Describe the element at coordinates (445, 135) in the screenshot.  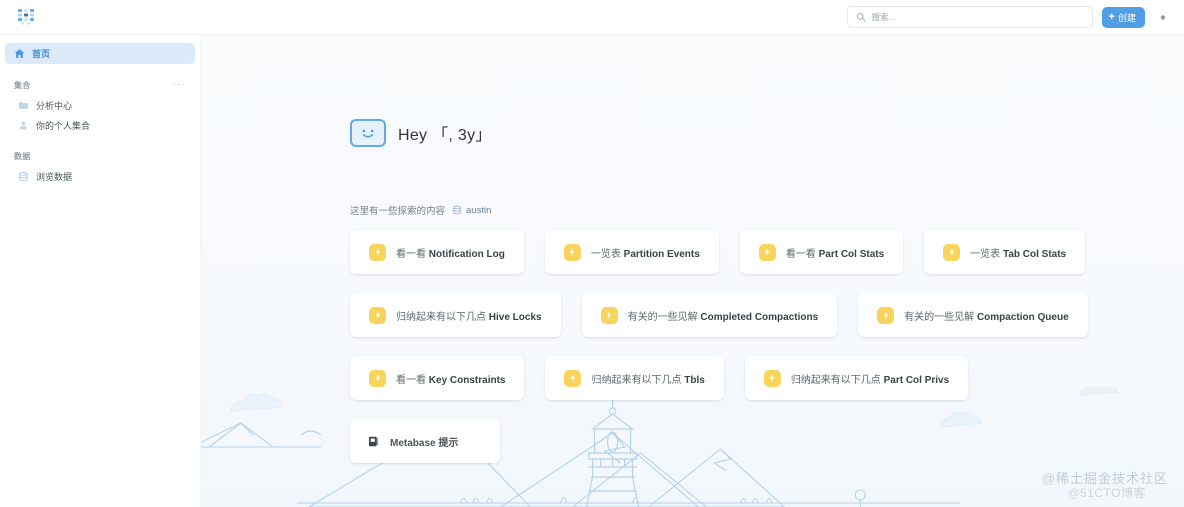
I see `greeting-text: Hey 「, 3y」` at that location.